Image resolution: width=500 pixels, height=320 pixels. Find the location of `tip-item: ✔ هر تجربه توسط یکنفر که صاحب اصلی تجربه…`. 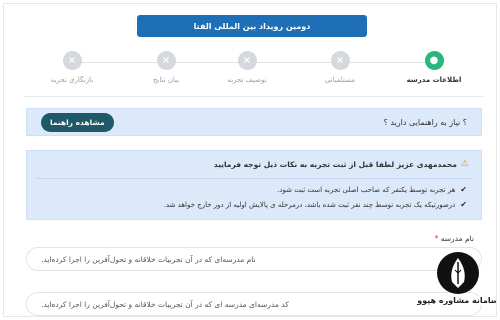

tip-item: ✔ هر تجربه توسط یکنفر که صاحب اصلی تجربه… is located at coordinates (372, 189).